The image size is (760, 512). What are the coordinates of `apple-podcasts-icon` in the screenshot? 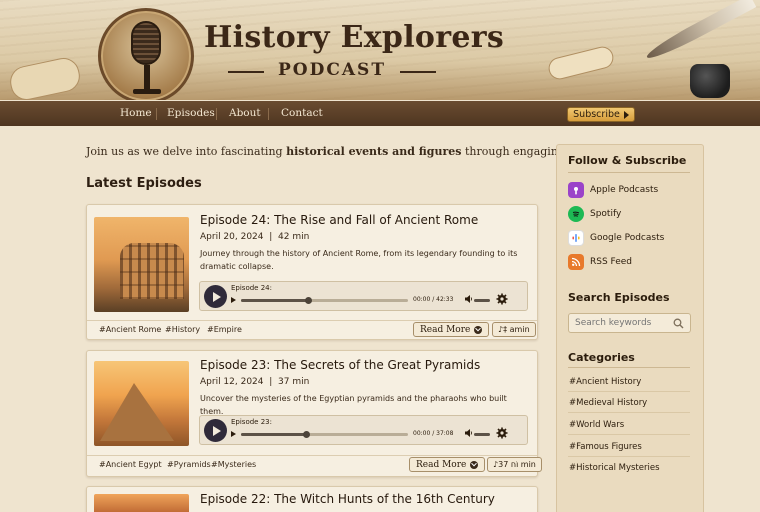 It's located at (576, 190).